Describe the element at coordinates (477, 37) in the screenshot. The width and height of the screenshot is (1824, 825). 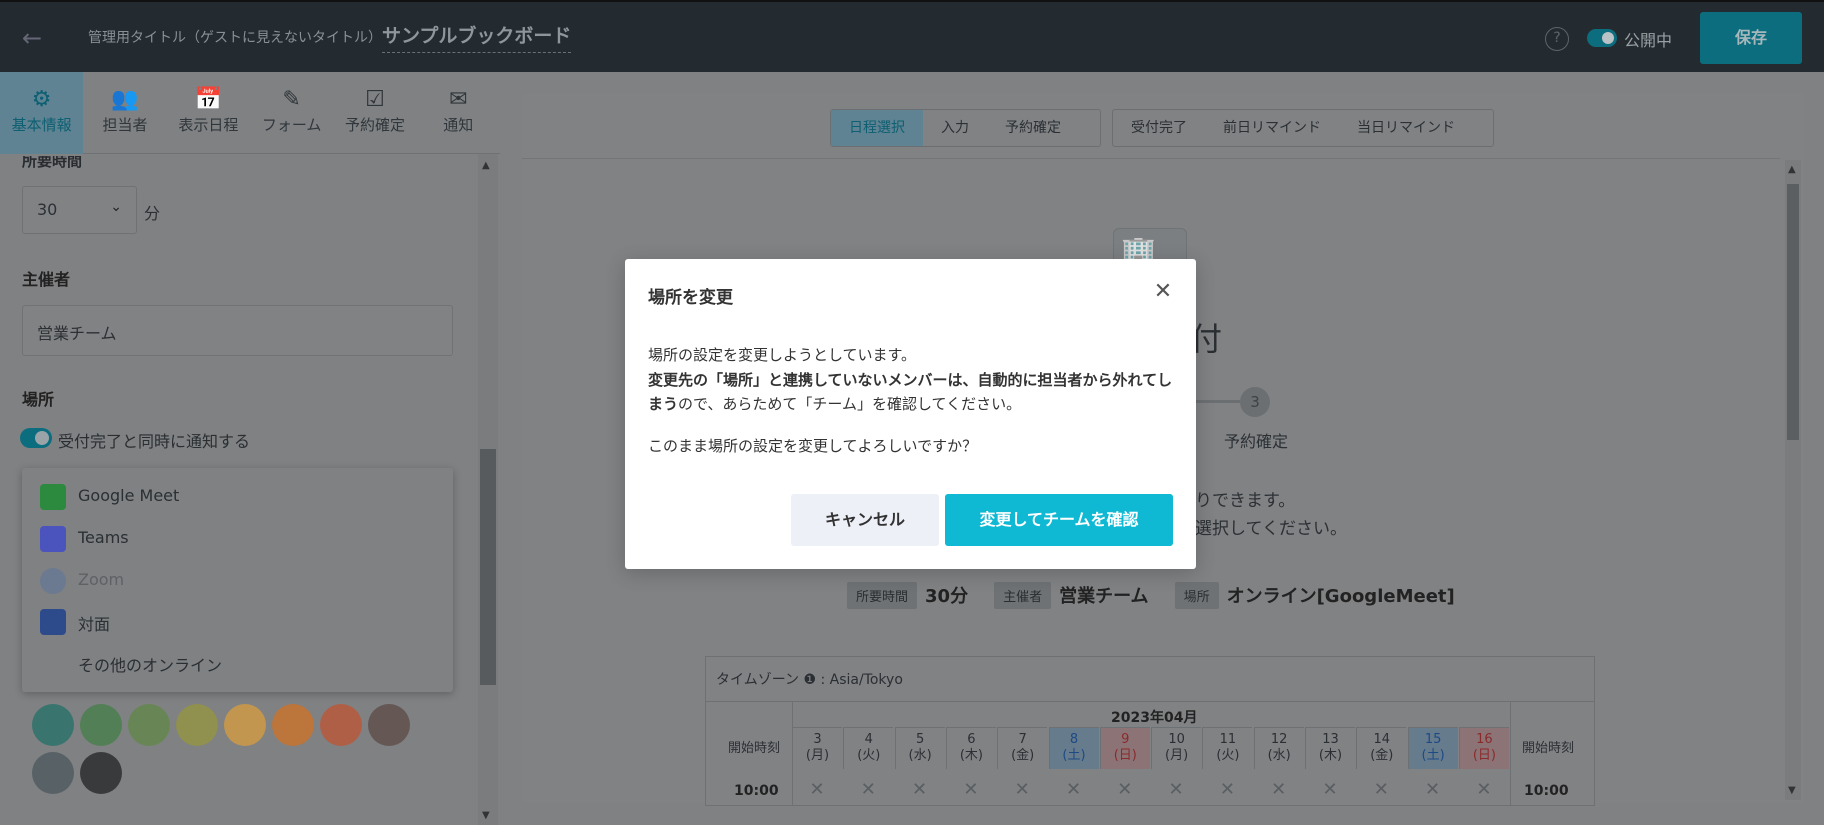
I see `board-title-input: サンプルブックボード` at that location.